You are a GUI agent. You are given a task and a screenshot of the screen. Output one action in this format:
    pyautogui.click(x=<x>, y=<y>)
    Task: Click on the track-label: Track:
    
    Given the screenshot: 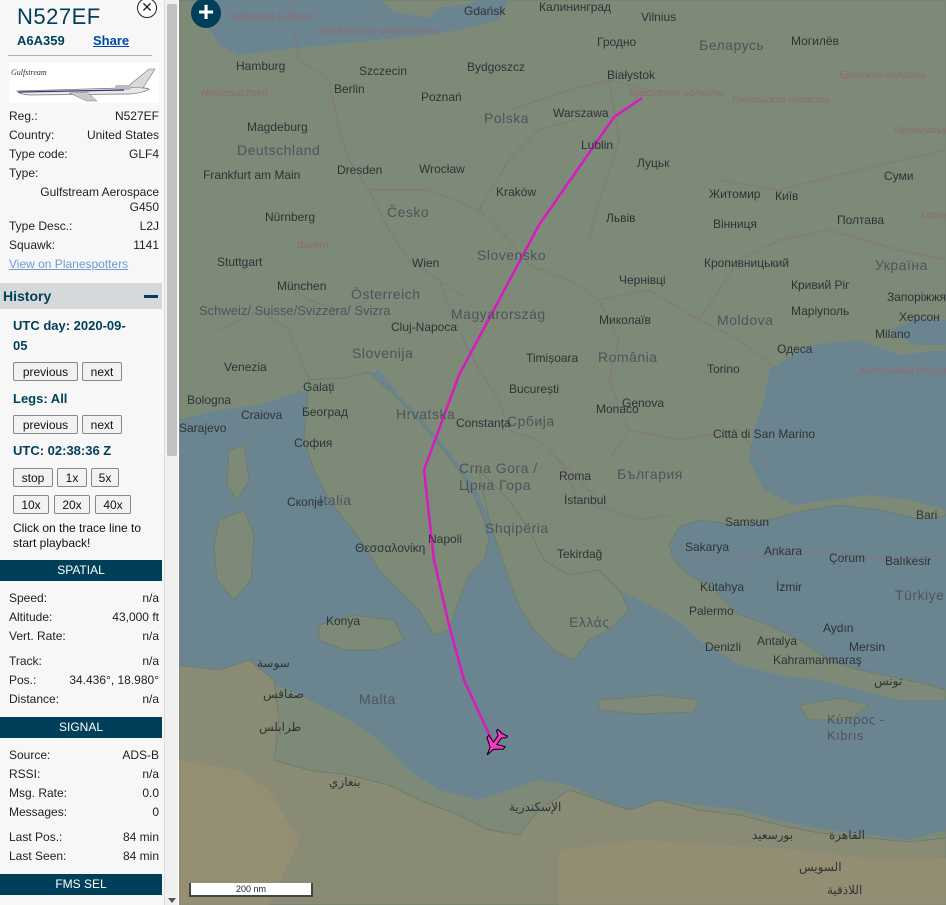 What is the action you would take?
    pyautogui.click(x=25, y=661)
    